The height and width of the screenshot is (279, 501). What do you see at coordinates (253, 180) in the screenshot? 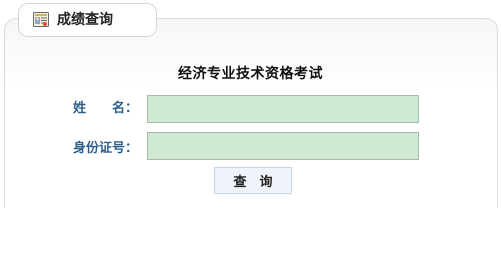
I see `query-button: 查 询` at bounding box center [253, 180].